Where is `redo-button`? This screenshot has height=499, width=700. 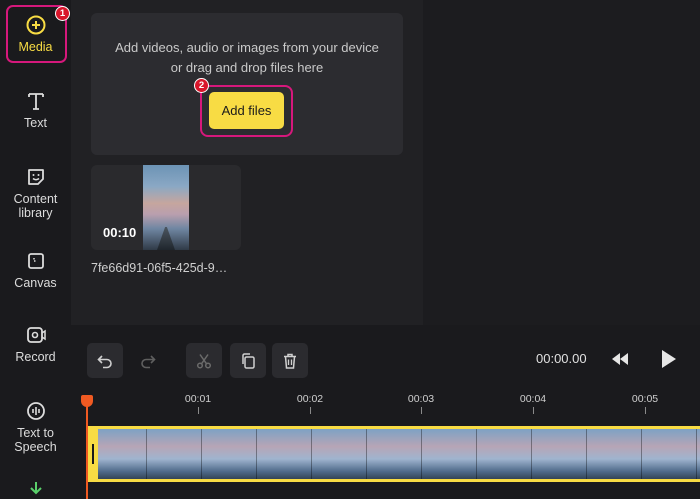
redo-button is located at coordinates (148, 360).